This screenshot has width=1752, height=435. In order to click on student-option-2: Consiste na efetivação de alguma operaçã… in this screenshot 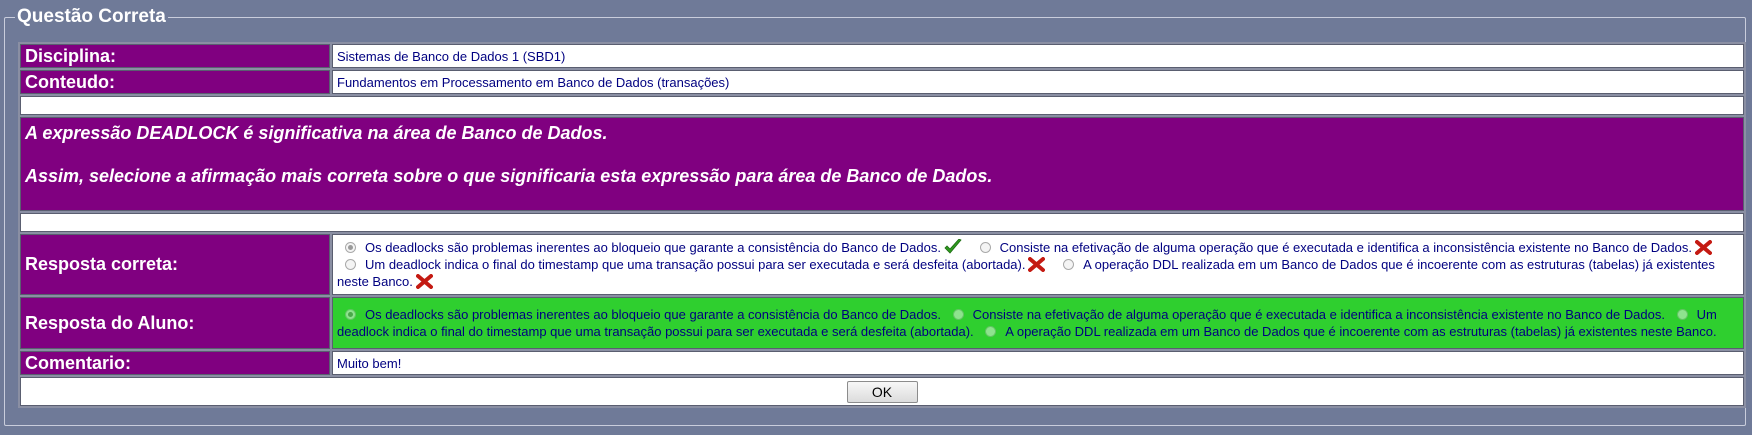, I will do `click(1305, 314)`.